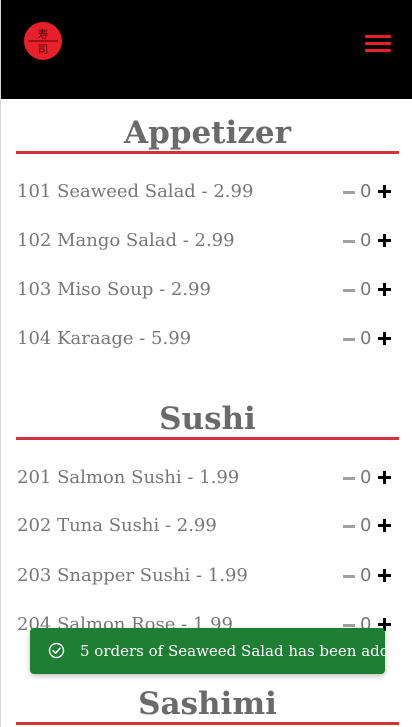 The width and height of the screenshot is (412, 727). I want to click on menu-item: 203 Snapper Sushi - 1.99 0, so click(205, 576).